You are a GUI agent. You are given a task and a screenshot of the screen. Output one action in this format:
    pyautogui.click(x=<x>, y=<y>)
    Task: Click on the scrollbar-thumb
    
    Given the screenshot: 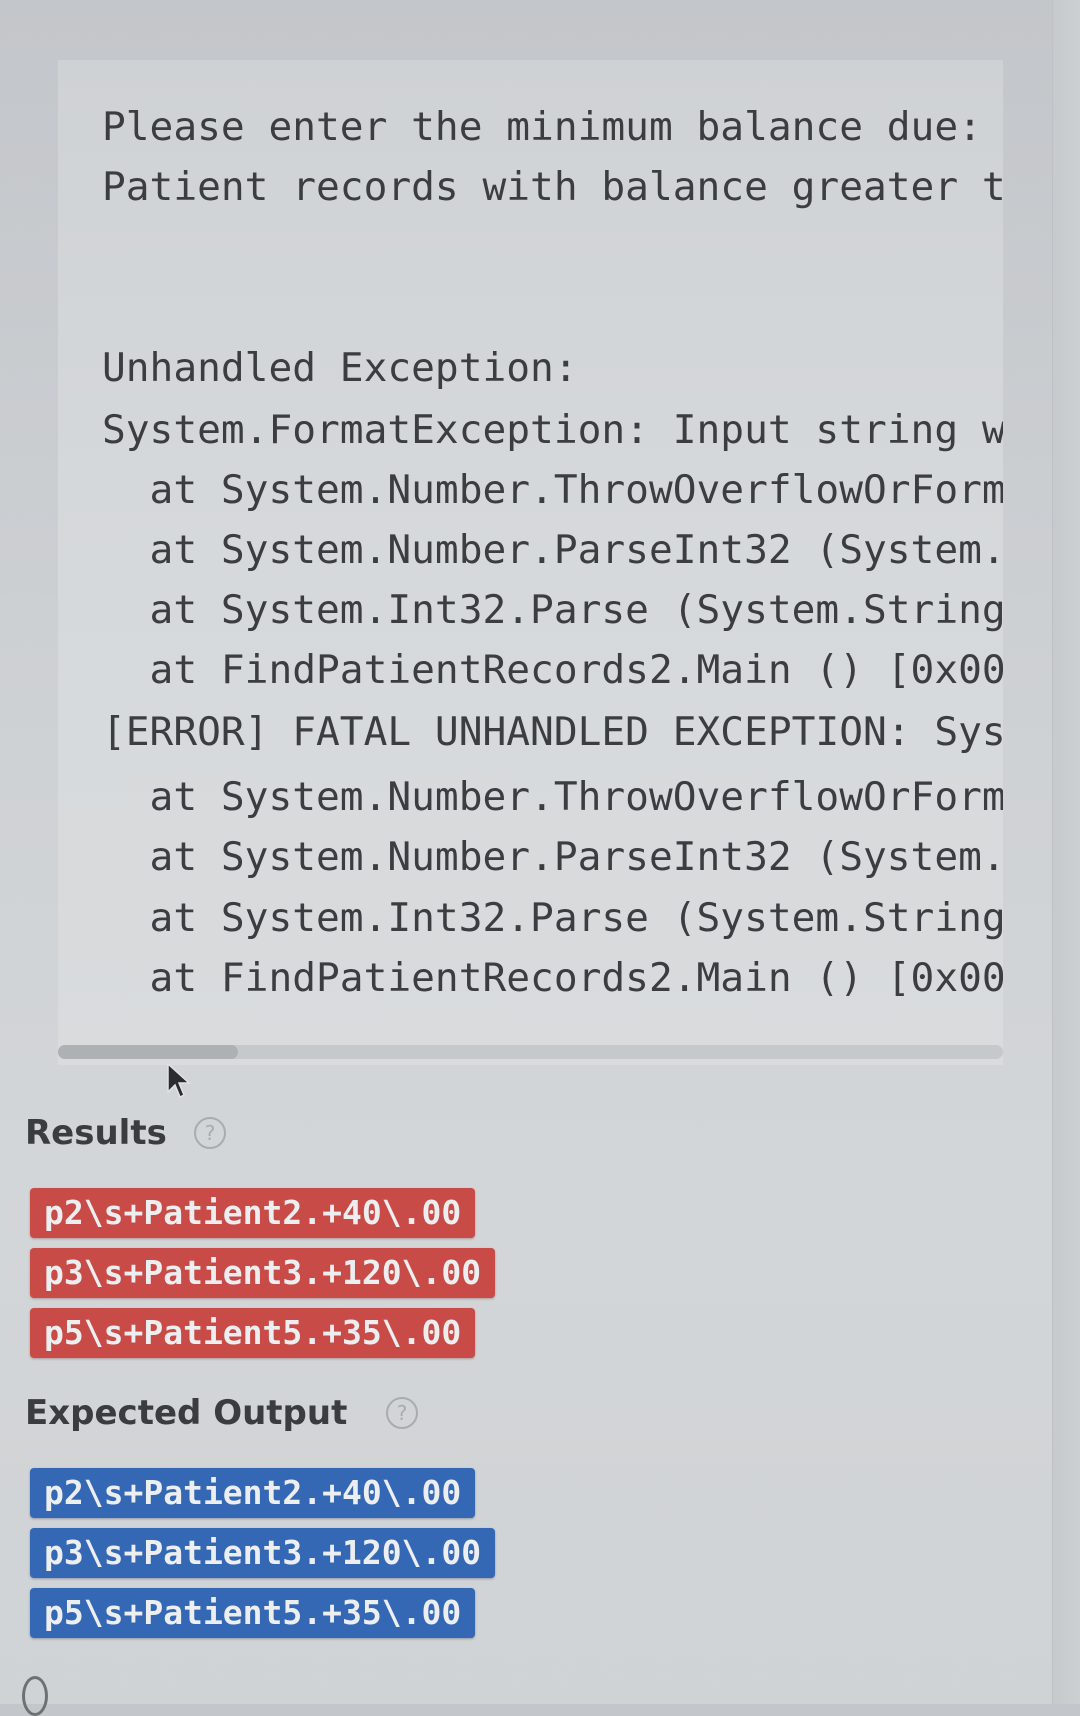 What is the action you would take?
    pyautogui.click(x=148, y=1052)
    